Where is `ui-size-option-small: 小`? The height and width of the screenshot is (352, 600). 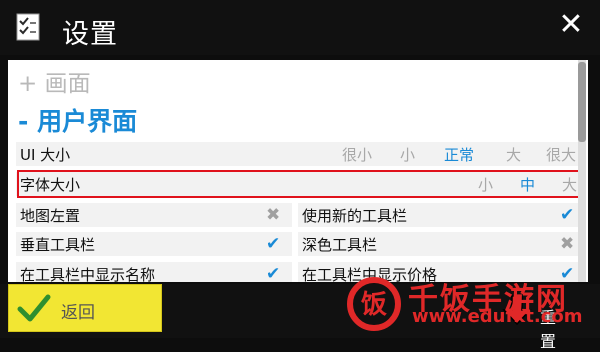 ui-size-option-small: 小 is located at coordinates (407, 154).